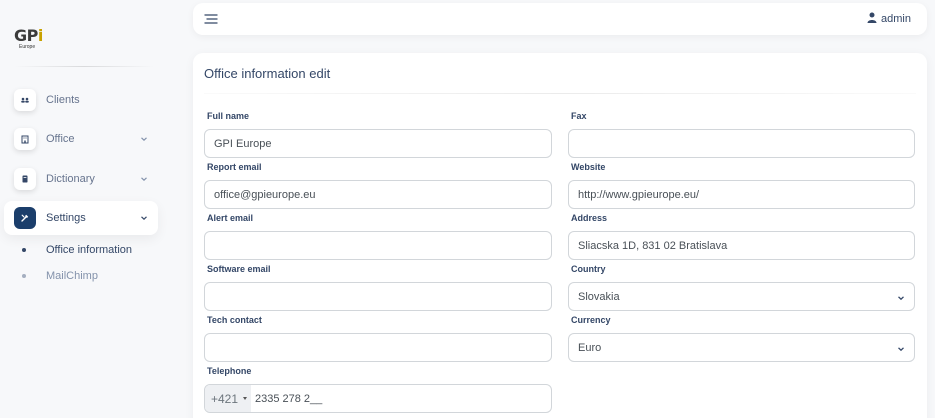 Image resolution: width=935 pixels, height=418 pixels. I want to click on sidebar-item-settings: Settings, so click(81, 218).